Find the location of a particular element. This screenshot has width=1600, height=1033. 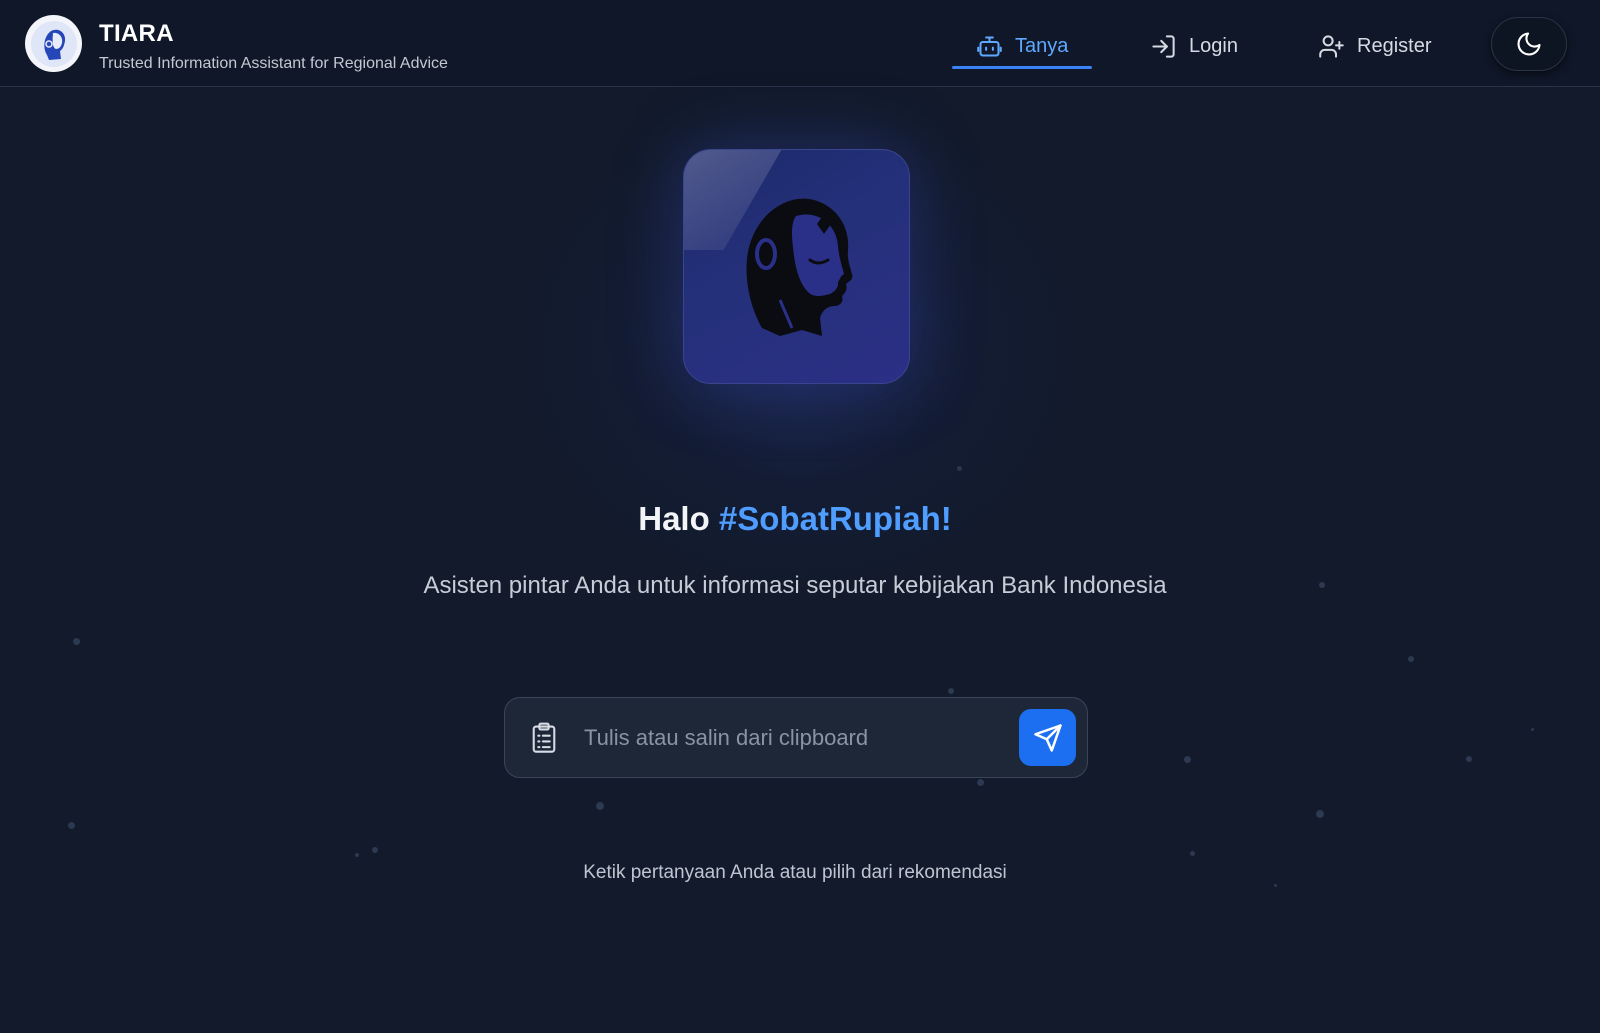

clipboard-paste-button is located at coordinates (544, 738).